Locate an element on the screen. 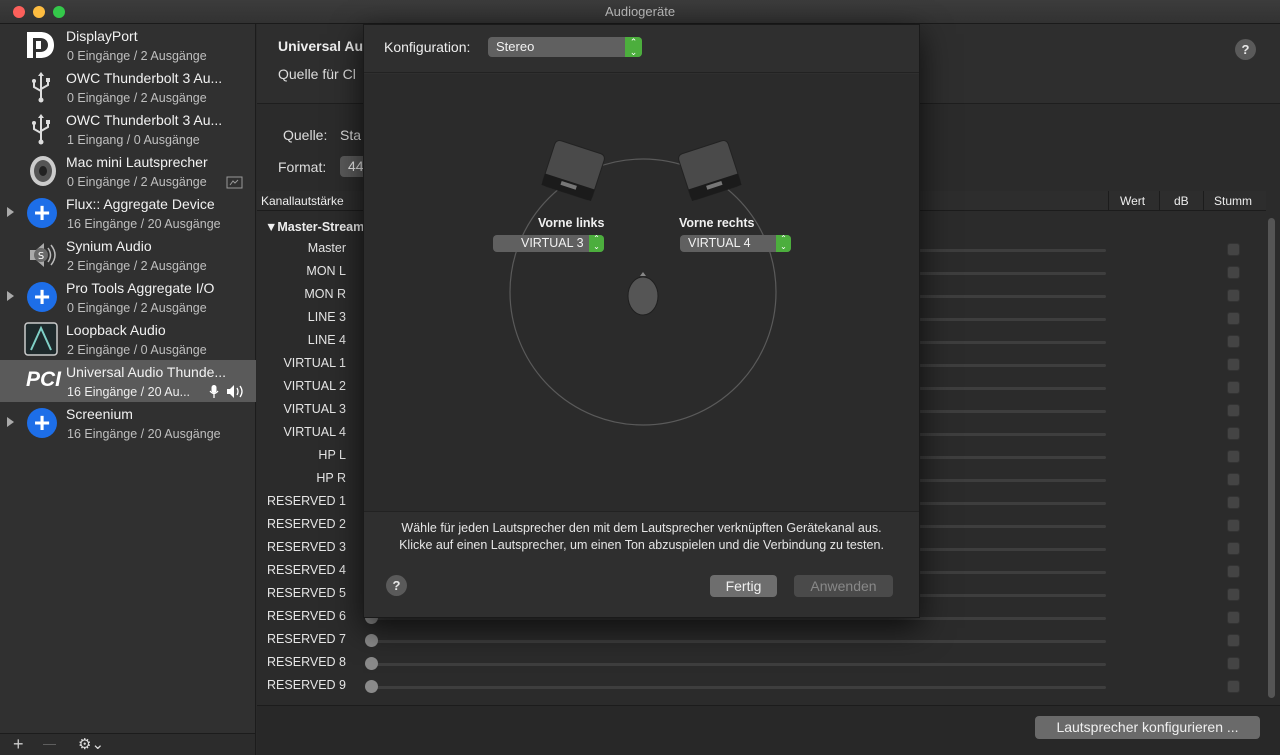 The height and width of the screenshot is (755, 1280). device-item-loopback-audio: Loopback Audio 2 Eingänge / 0 Ausgänge is located at coordinates (128, 339).